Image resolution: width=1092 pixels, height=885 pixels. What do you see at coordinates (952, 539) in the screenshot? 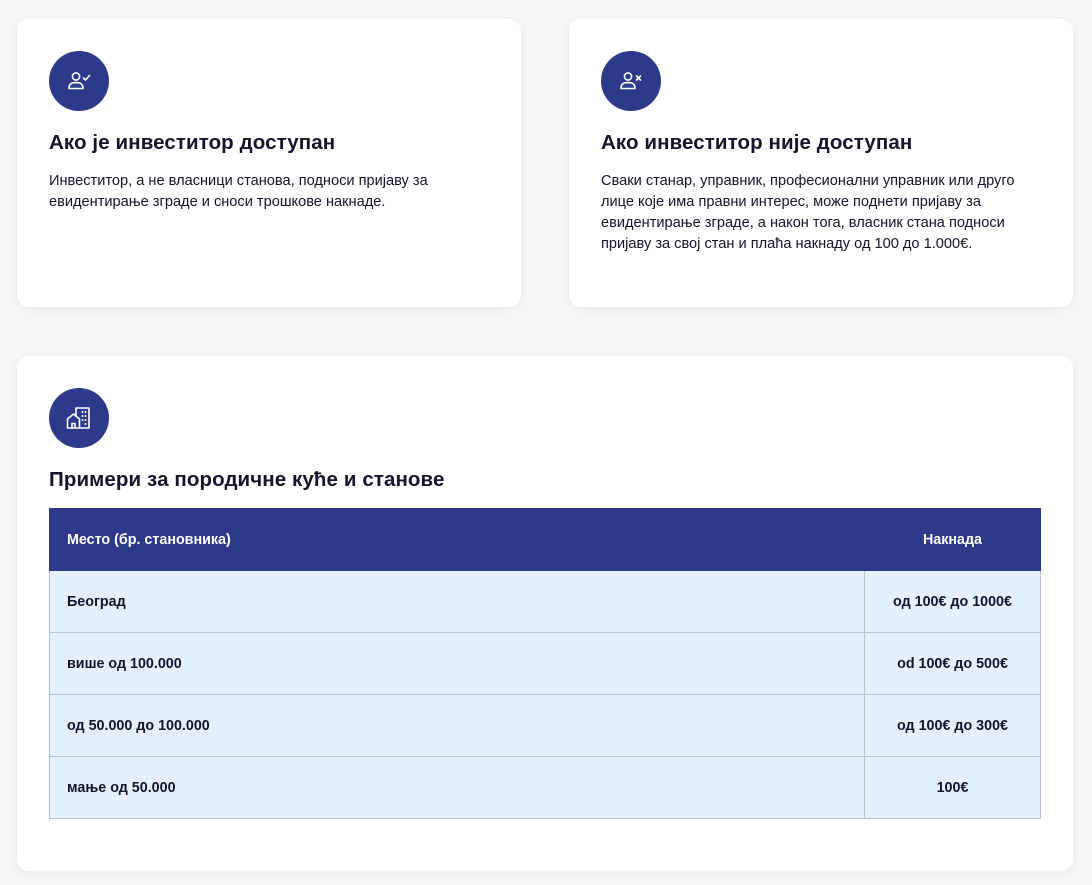
I see `column-header-fee: Накнада` at bounding box center [952, 539].